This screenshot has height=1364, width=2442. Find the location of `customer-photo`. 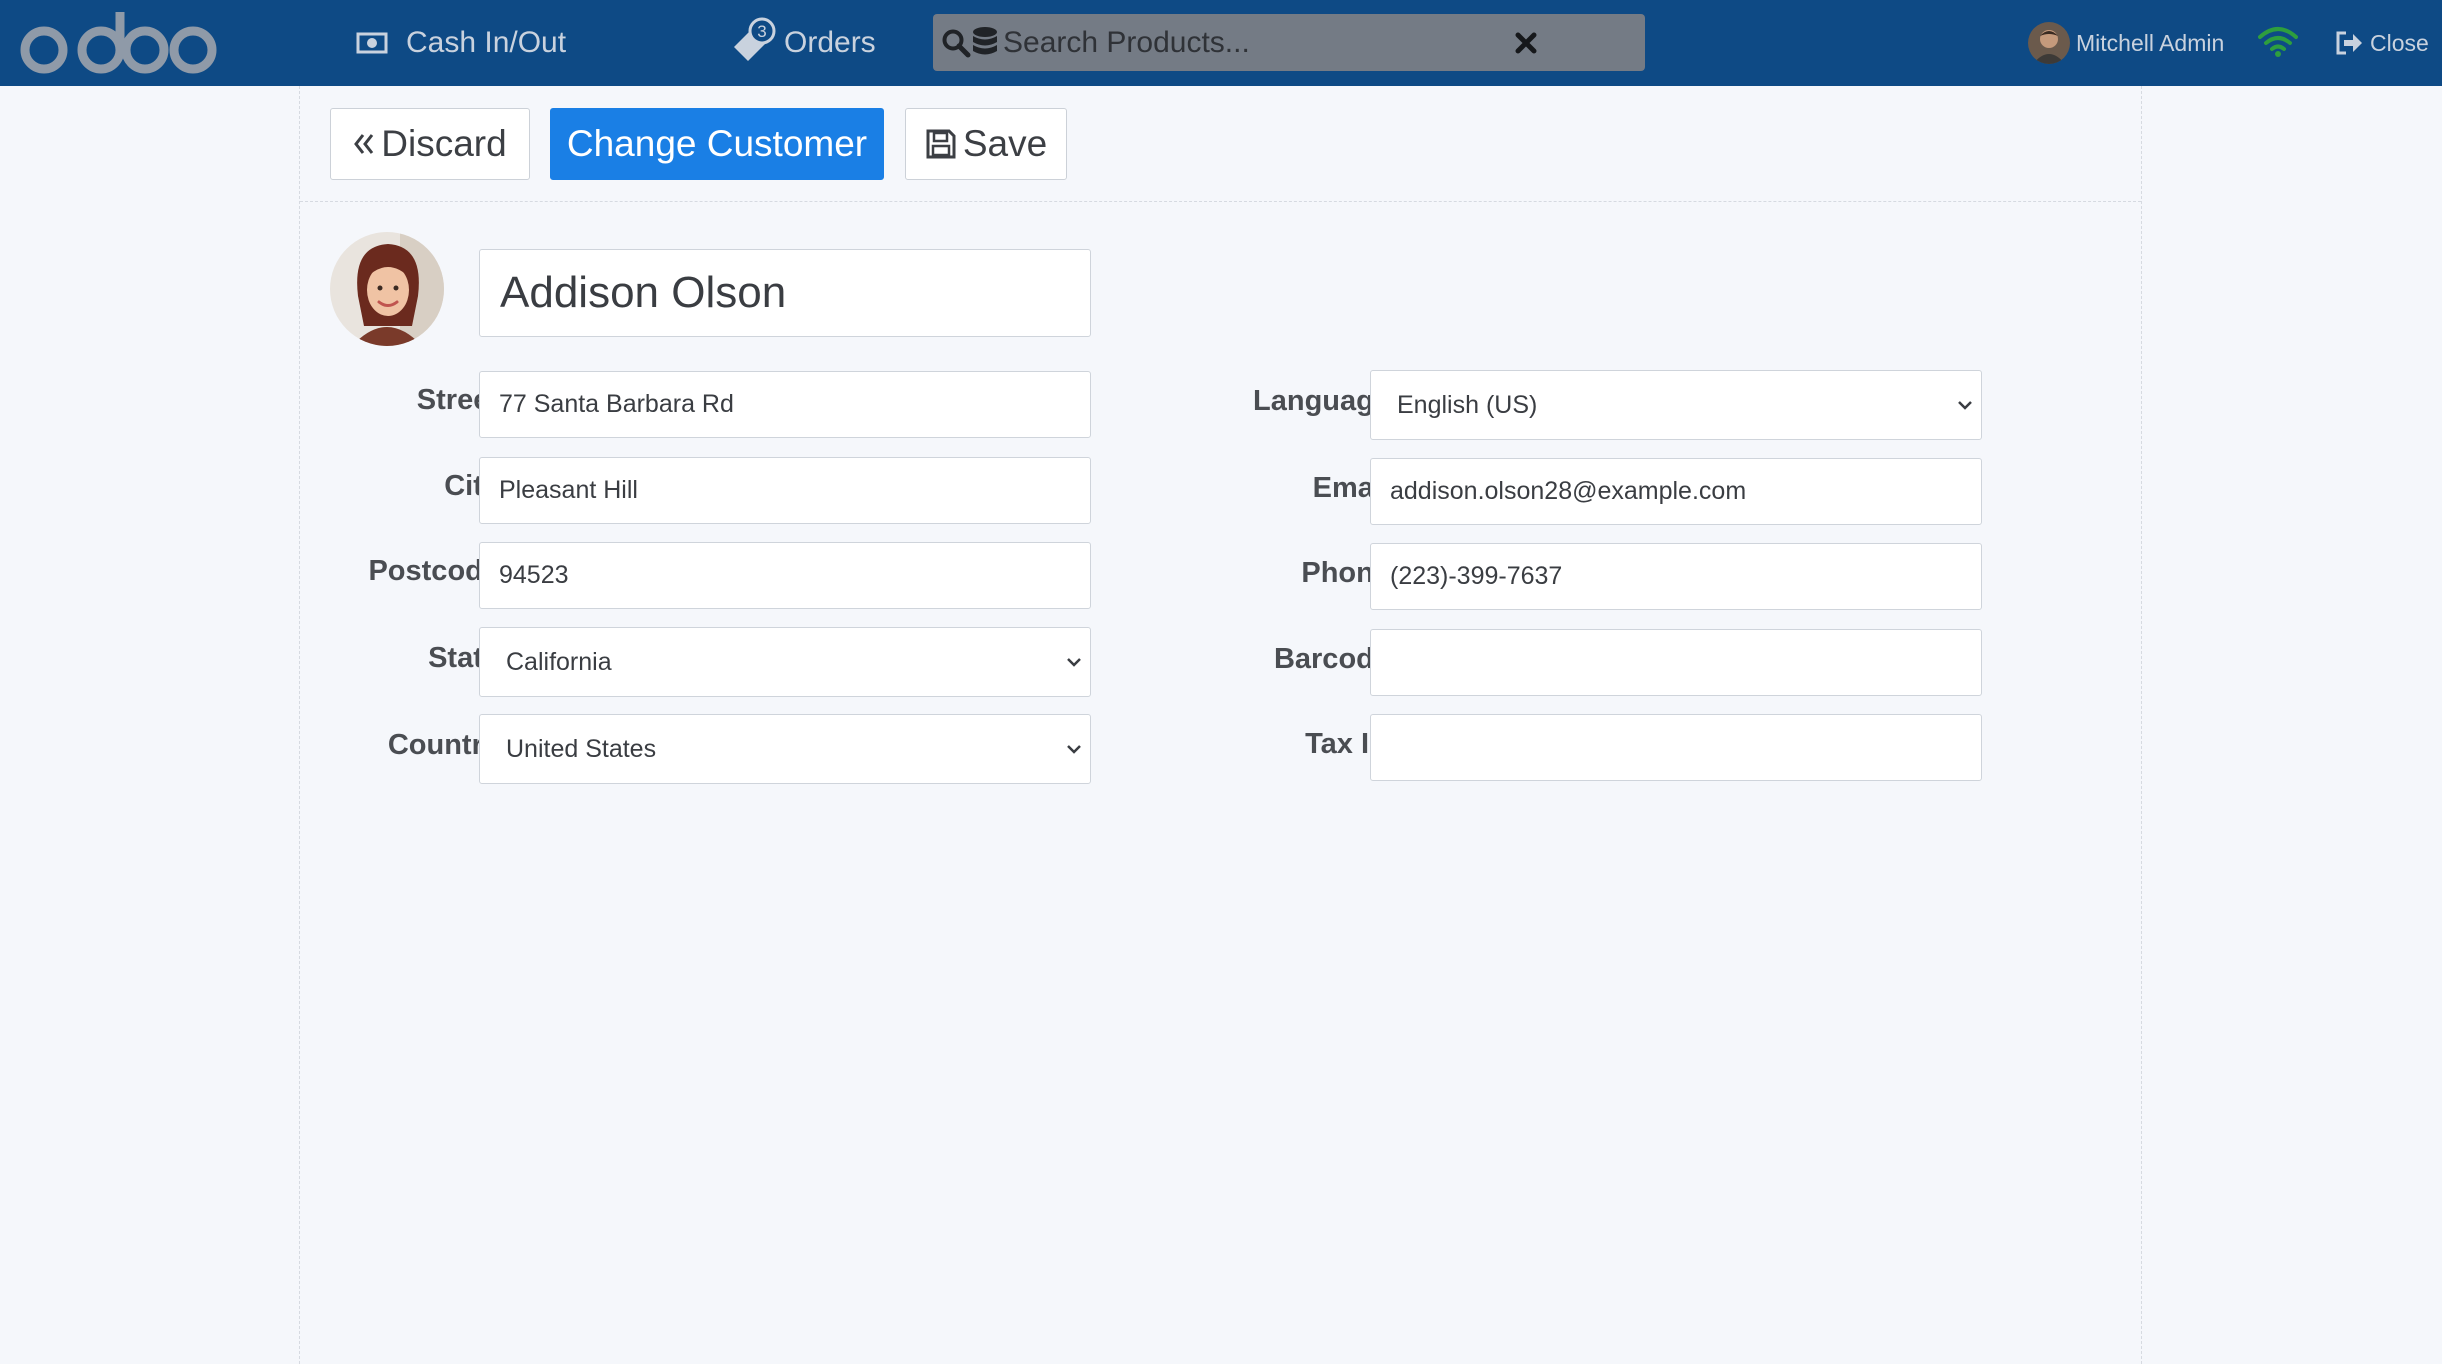

customer-photo is located at coordinates (387, 289).